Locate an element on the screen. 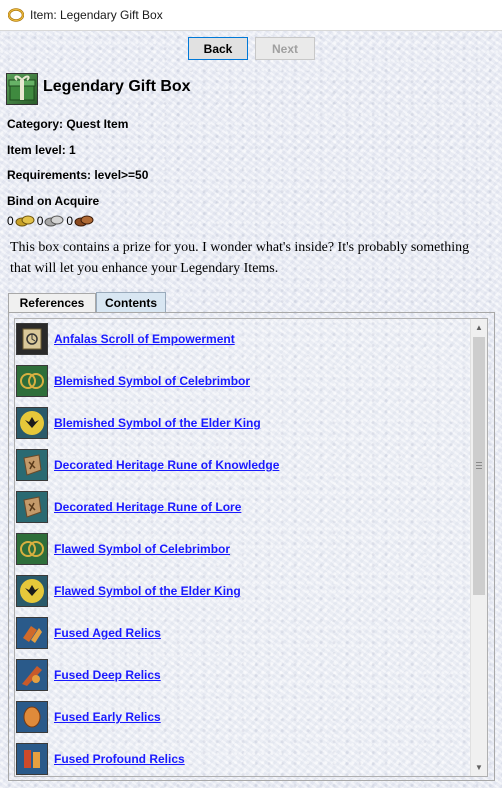 This screenshot has height=788, width=502. contents-scrollbar: ▲ ▼ is located at coordinates (478, 547).